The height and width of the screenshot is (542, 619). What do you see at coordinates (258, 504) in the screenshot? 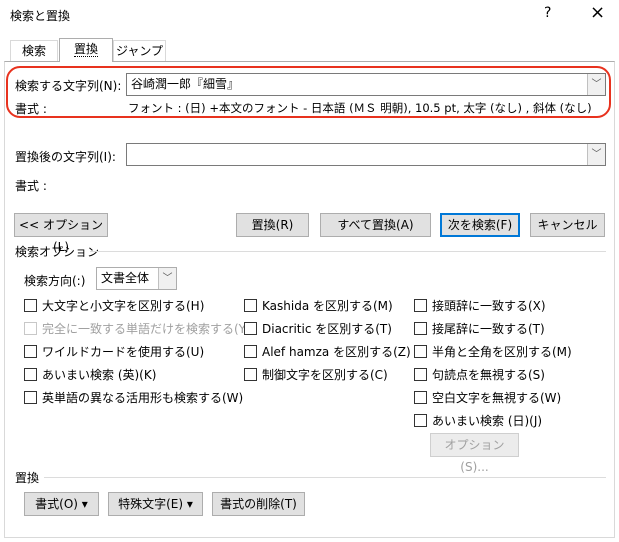
I see `clear-format-button: 書式の削除(T)` at bounding box center [258, 504].